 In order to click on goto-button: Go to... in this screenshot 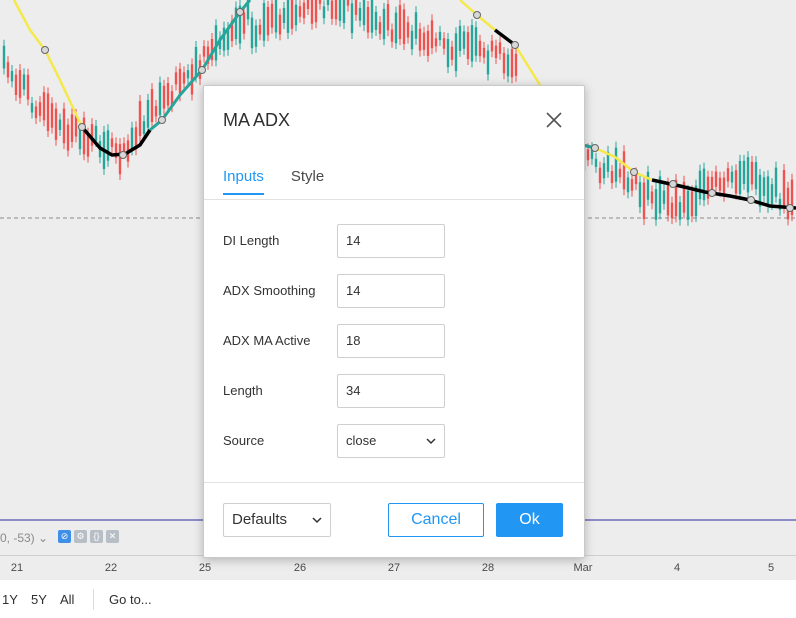, I will do `click(130, 599)`.